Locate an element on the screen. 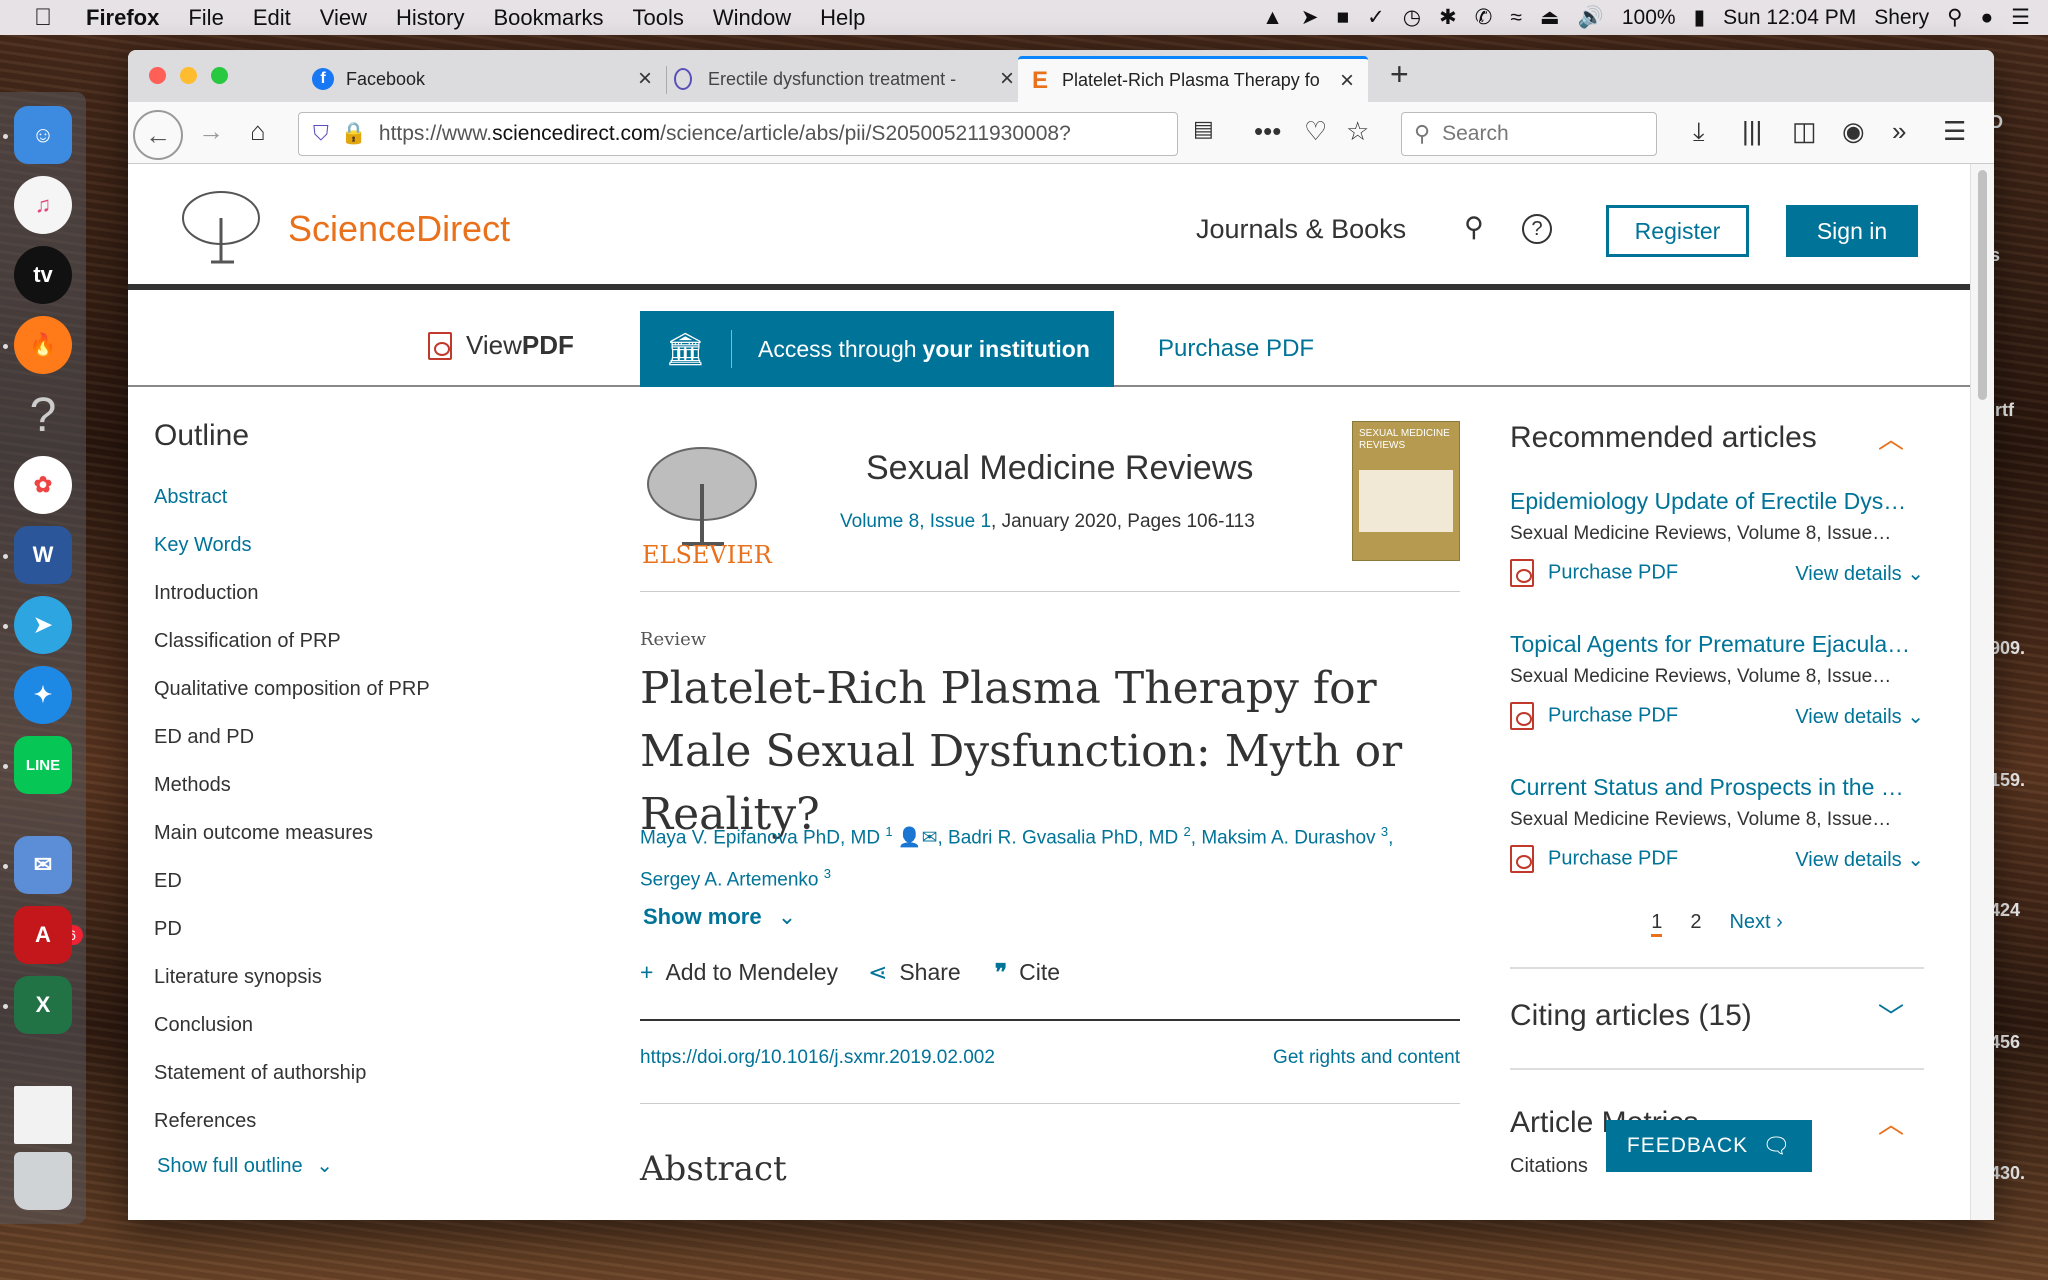 This screenshot has width=2048, height=1280. elsevier-tree-logo-icon is located at coordinates (705, 499).